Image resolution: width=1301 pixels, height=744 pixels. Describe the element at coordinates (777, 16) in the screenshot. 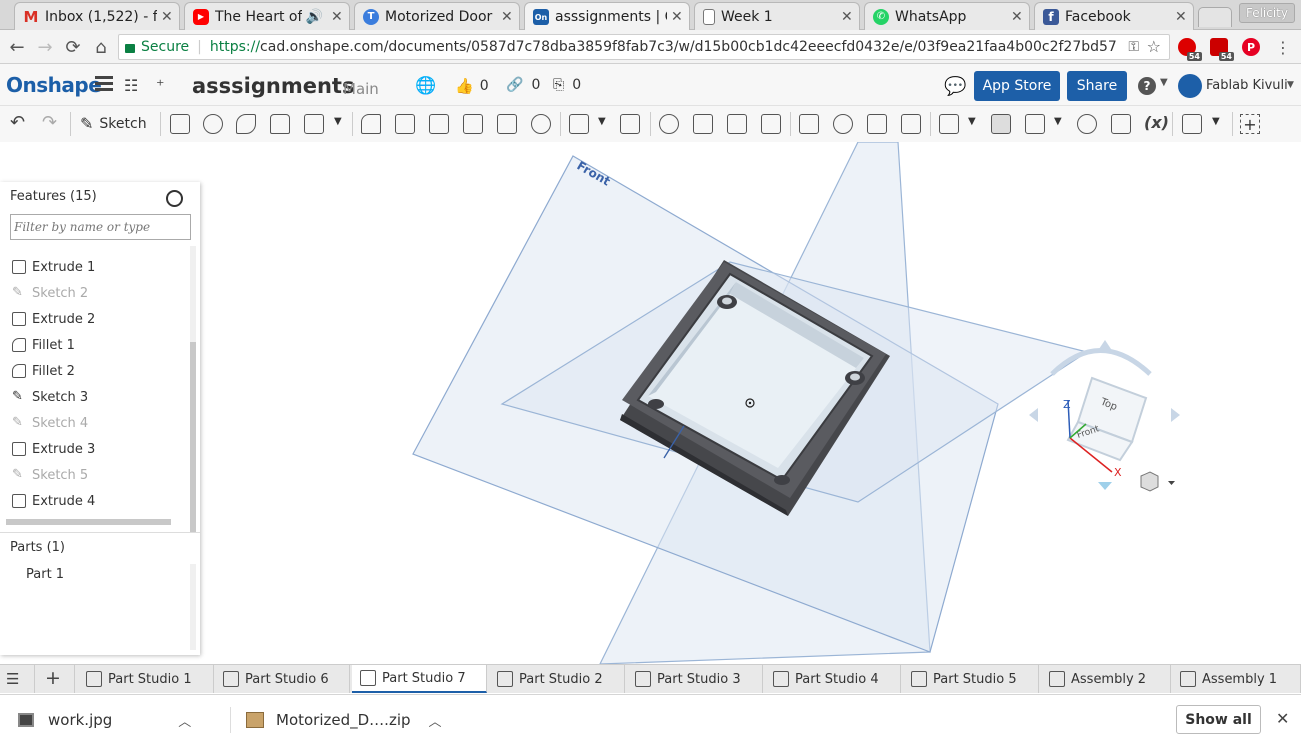

I see `browser-tab-week1: Week 1 ✕` at that location.